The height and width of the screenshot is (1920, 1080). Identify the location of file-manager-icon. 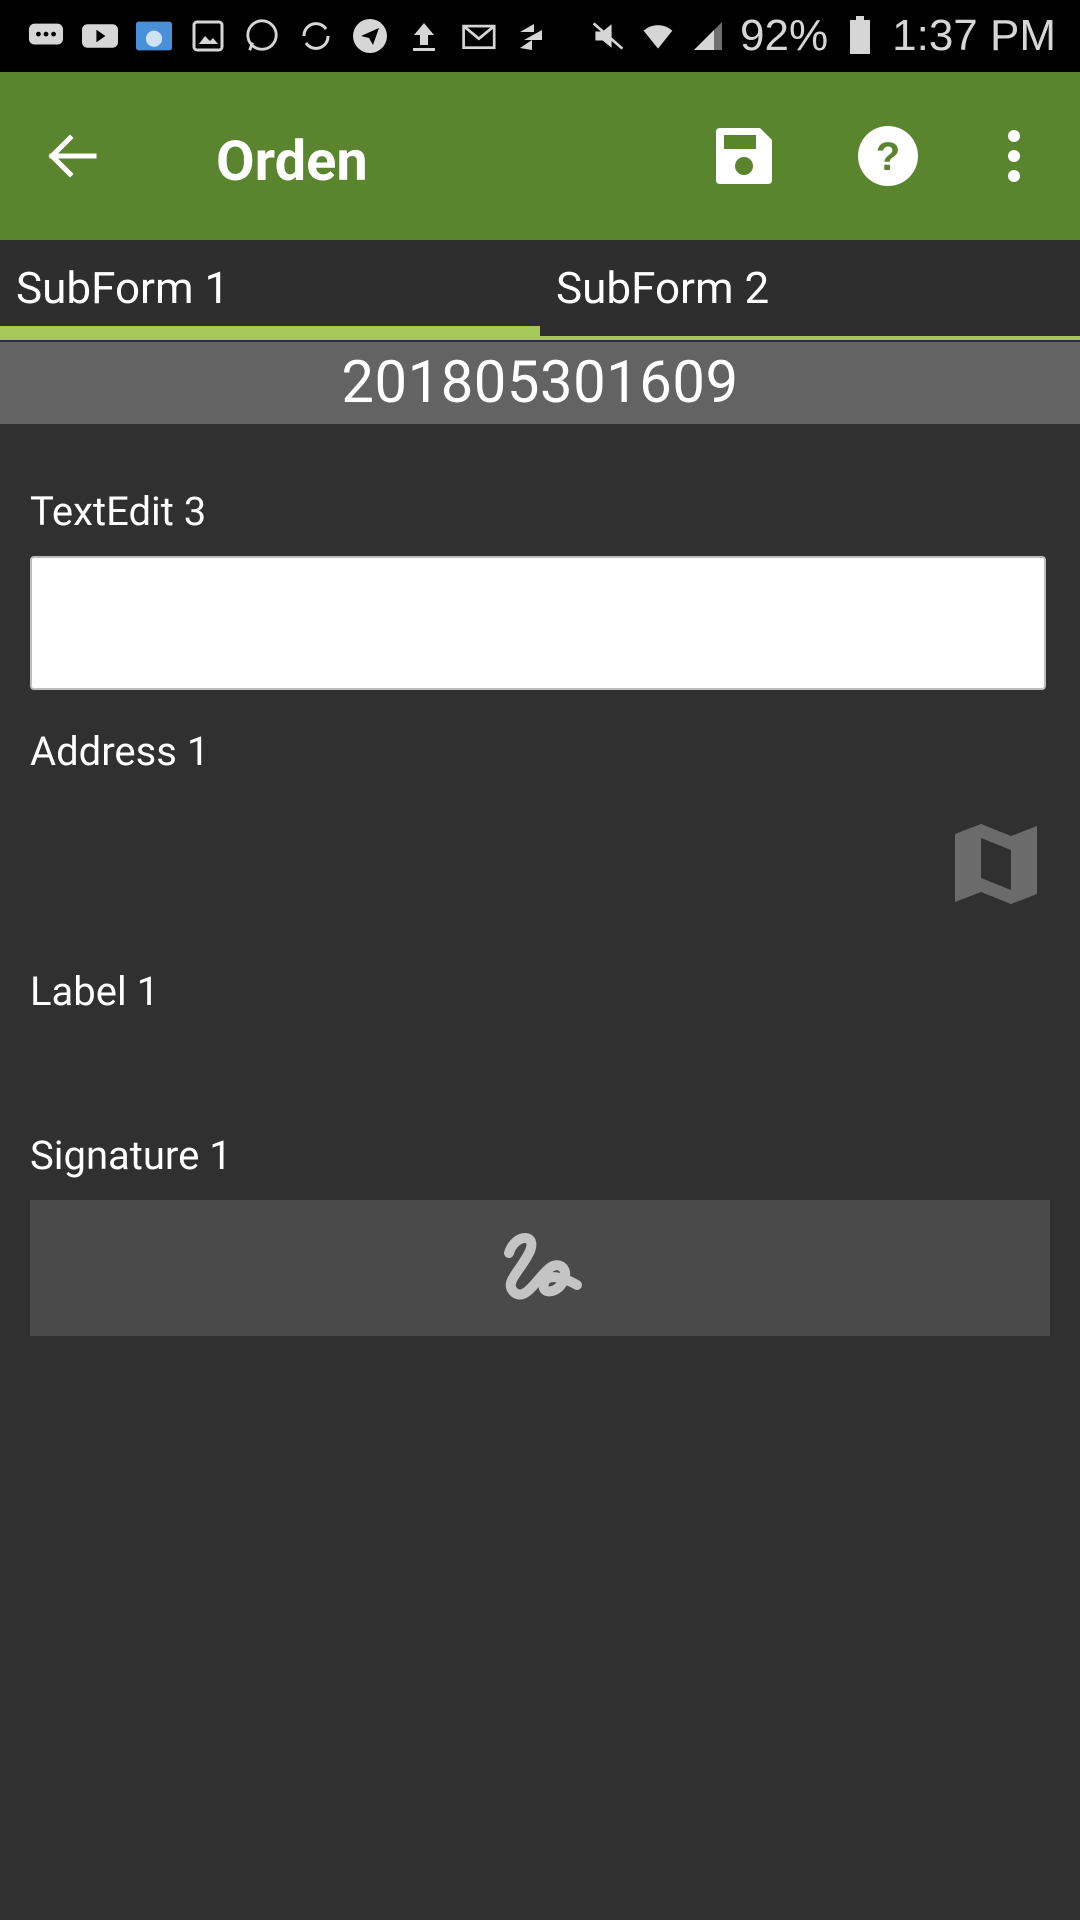
(154, 36).